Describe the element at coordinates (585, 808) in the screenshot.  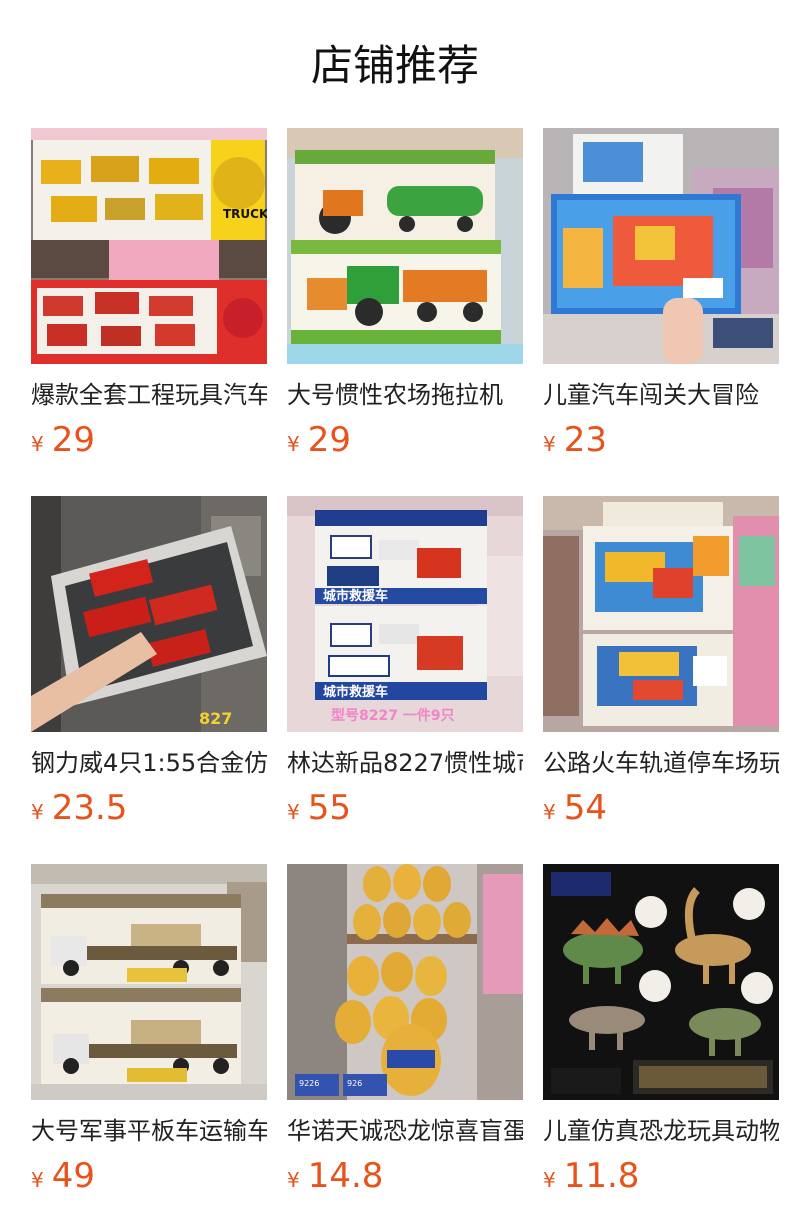
I see `price-amount: 54` at that location.